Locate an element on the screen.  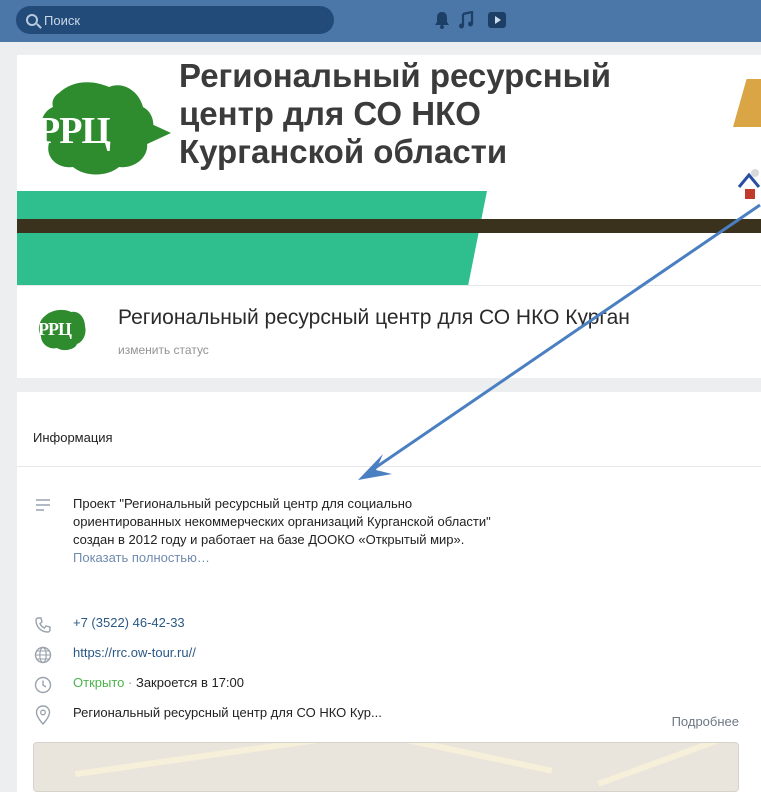
text-lines-icon is located at coordinates (43, 505).